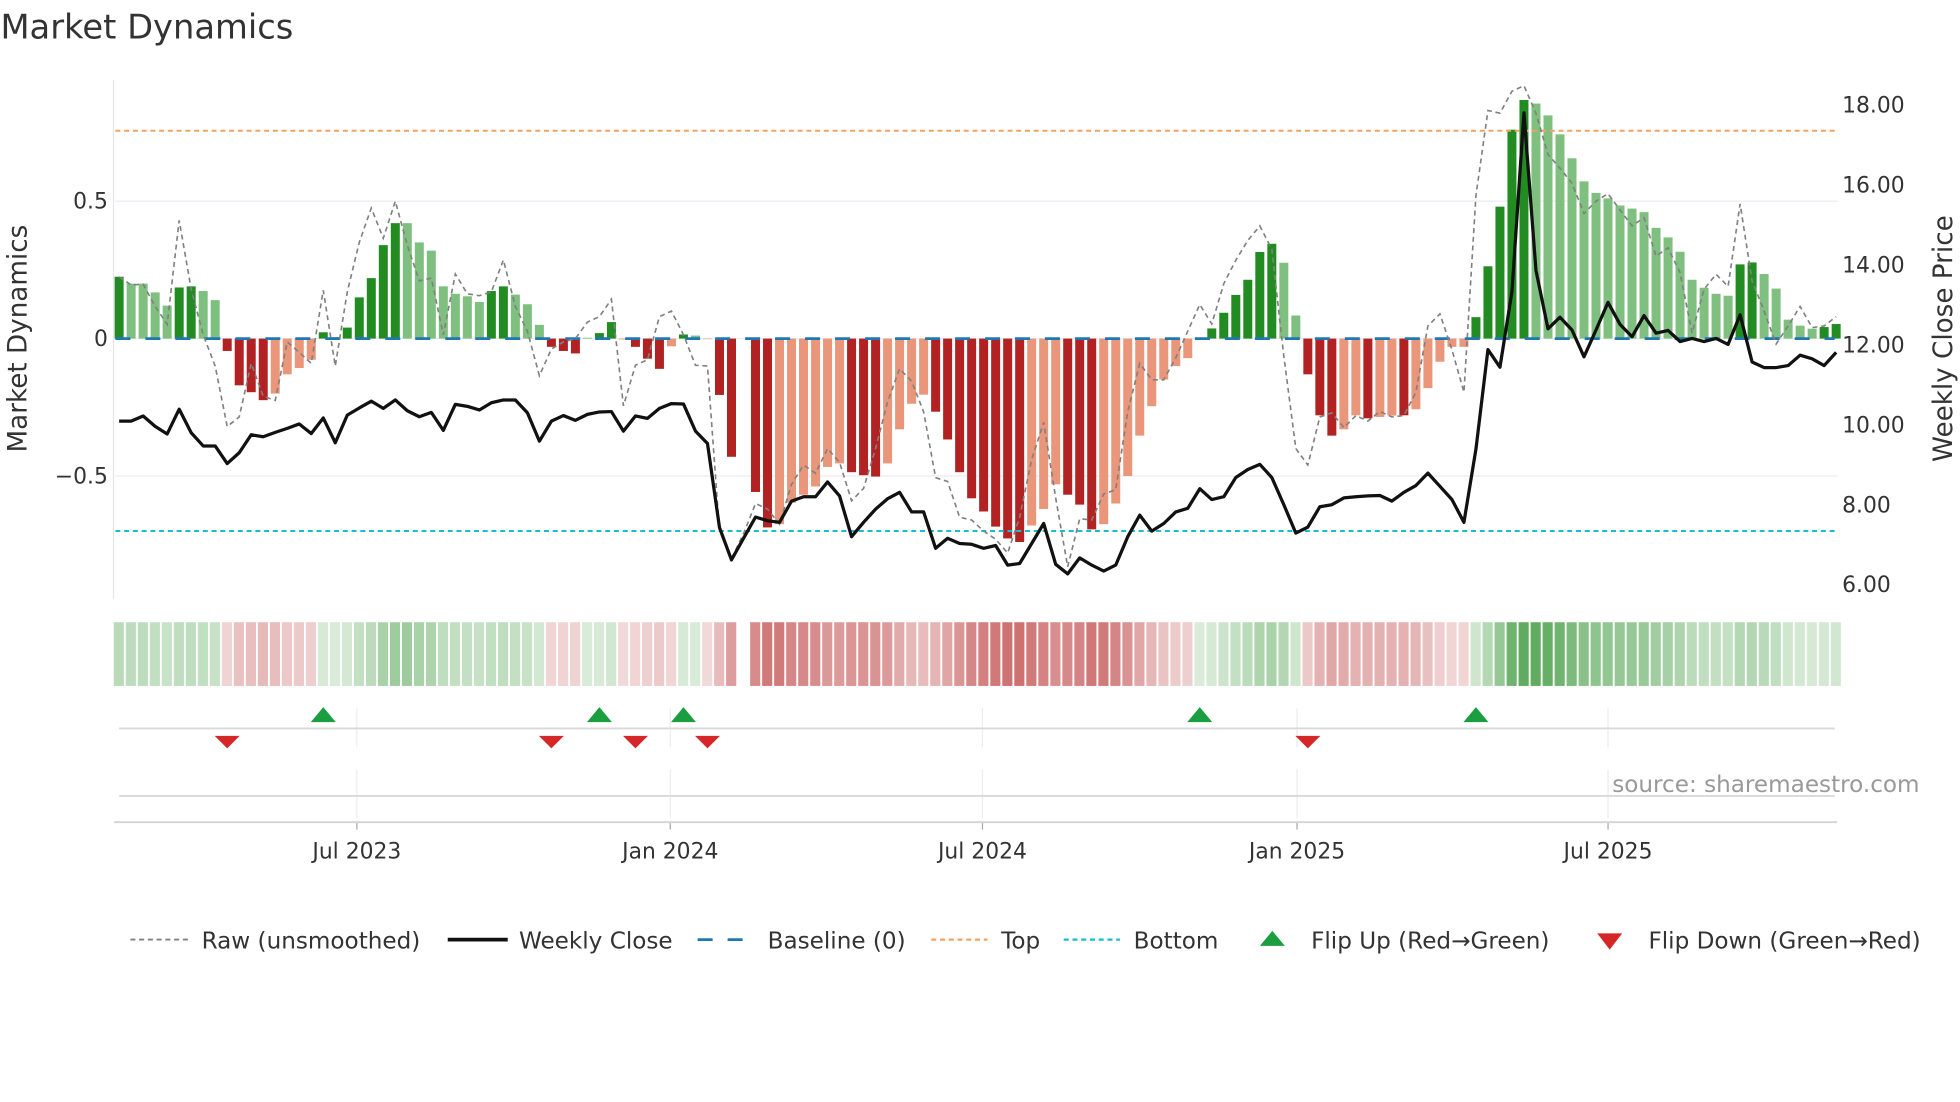  What do you see at coordinates (596, 941) in the screenshot?
I see `legend-label: Weekly Close` at bounding box center [596, 941].